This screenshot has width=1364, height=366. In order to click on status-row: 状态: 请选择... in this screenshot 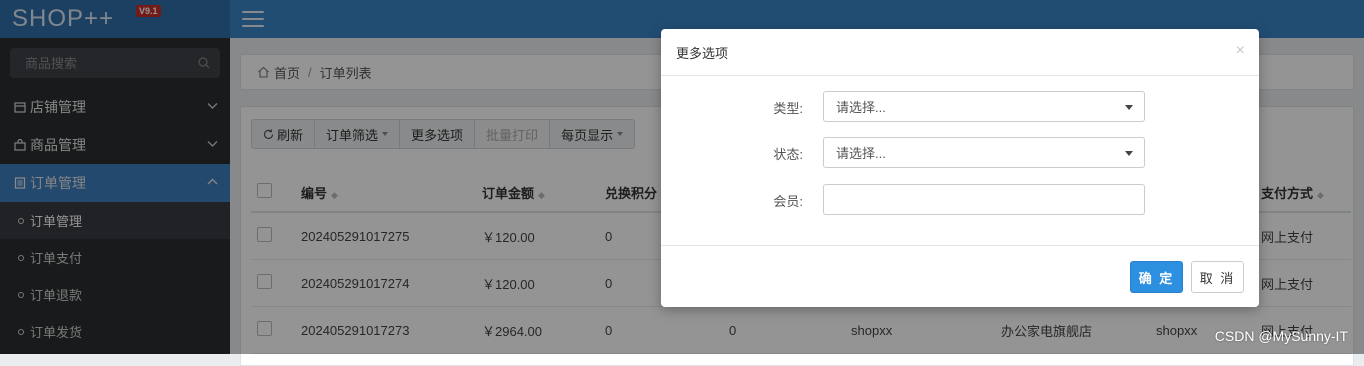, I will do `click(960, 153)`.